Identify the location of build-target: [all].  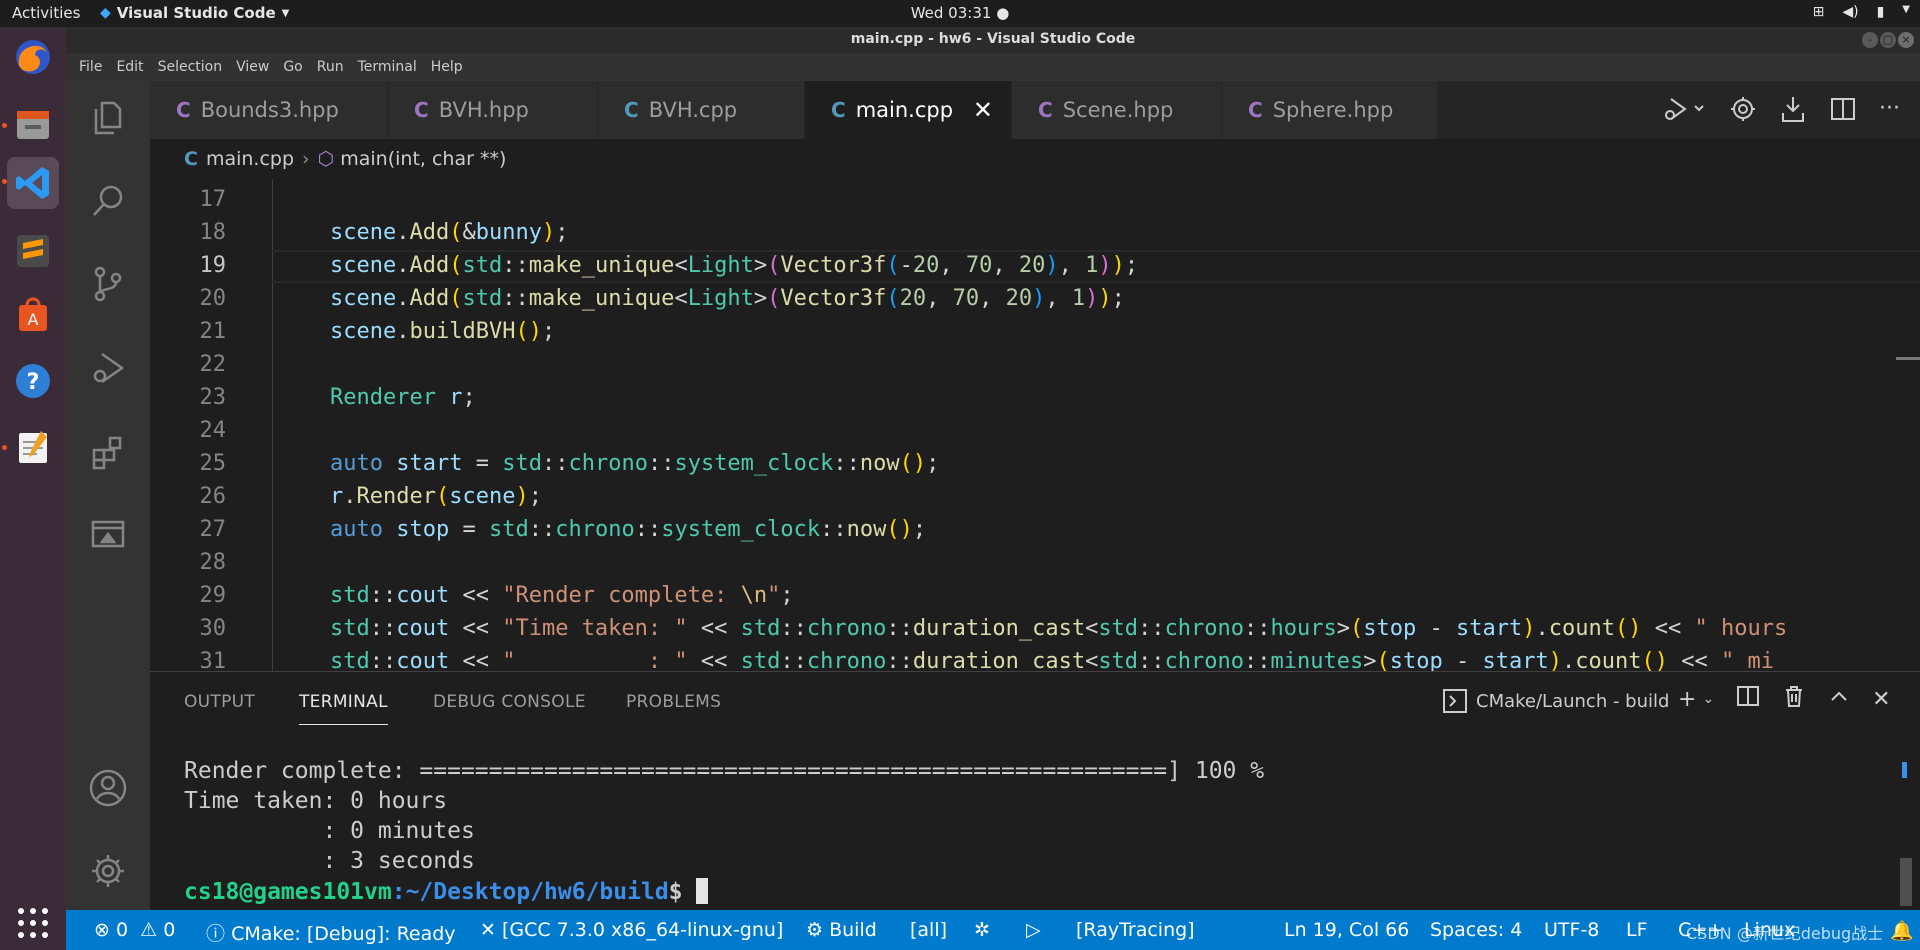
(928, 930).